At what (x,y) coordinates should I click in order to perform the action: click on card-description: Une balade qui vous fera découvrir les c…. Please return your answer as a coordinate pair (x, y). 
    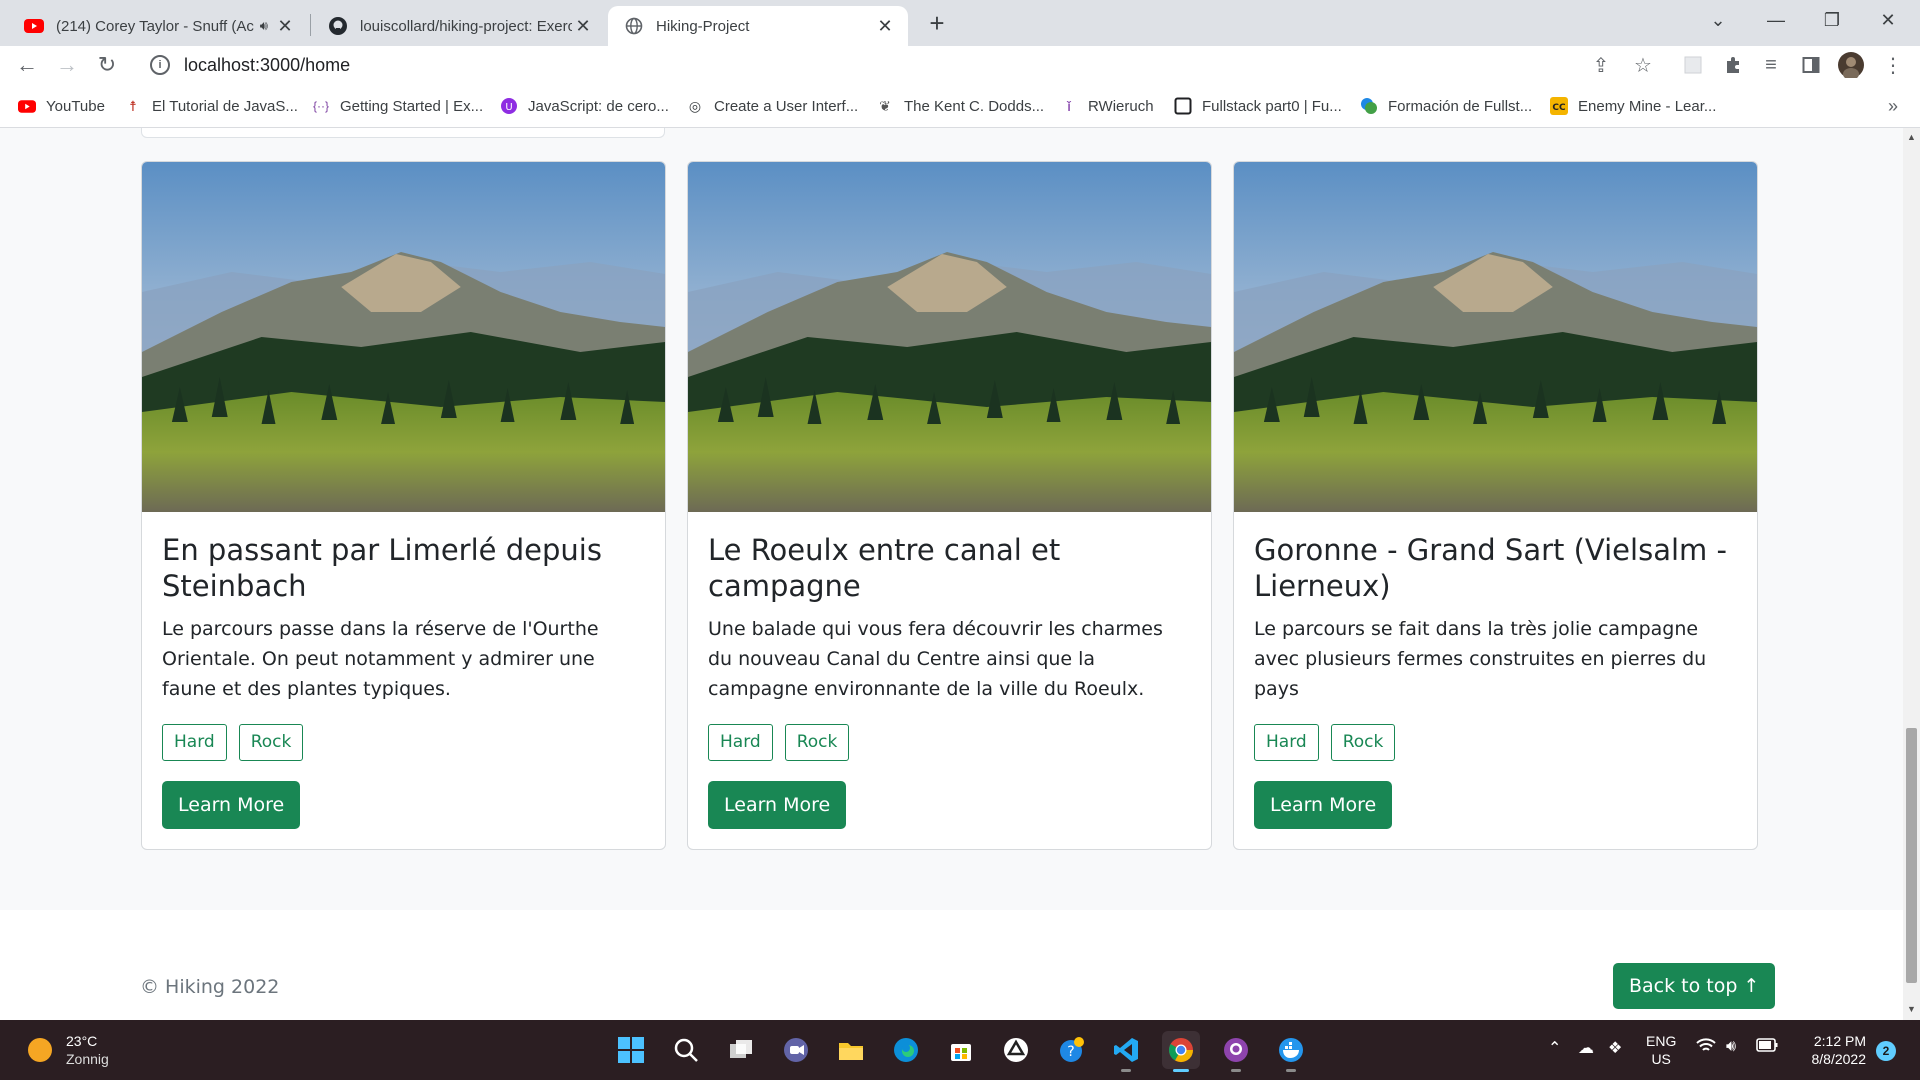
    Looking at the image, I should click on (935, 659).